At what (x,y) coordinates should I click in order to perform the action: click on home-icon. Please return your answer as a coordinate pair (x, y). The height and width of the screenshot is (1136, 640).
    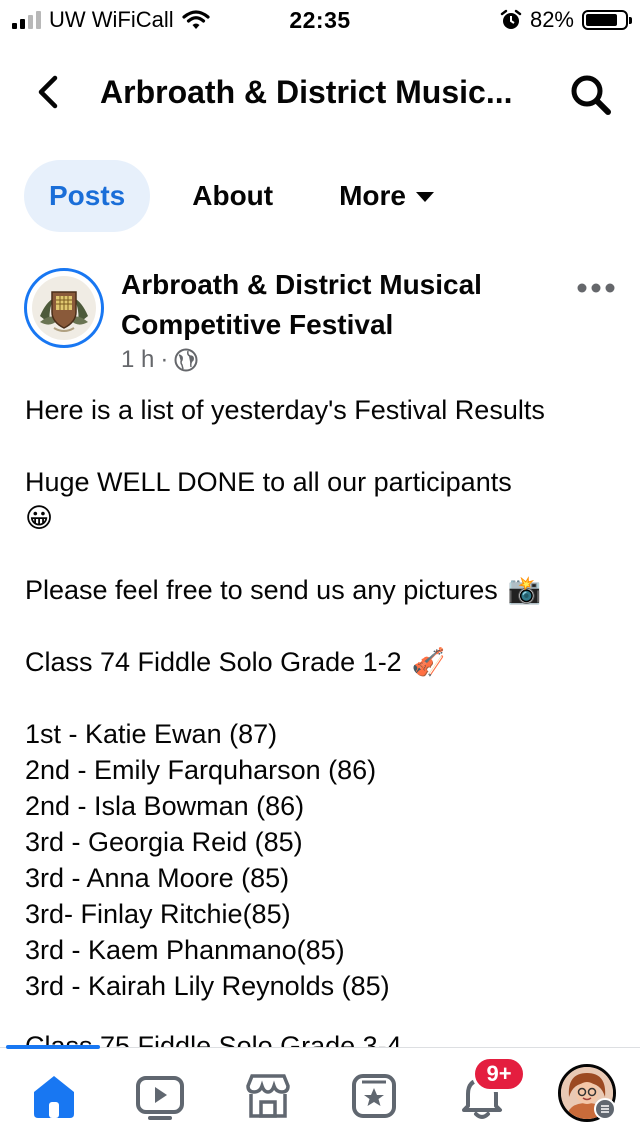
    Looking at the image, I should click on (54, 1096).